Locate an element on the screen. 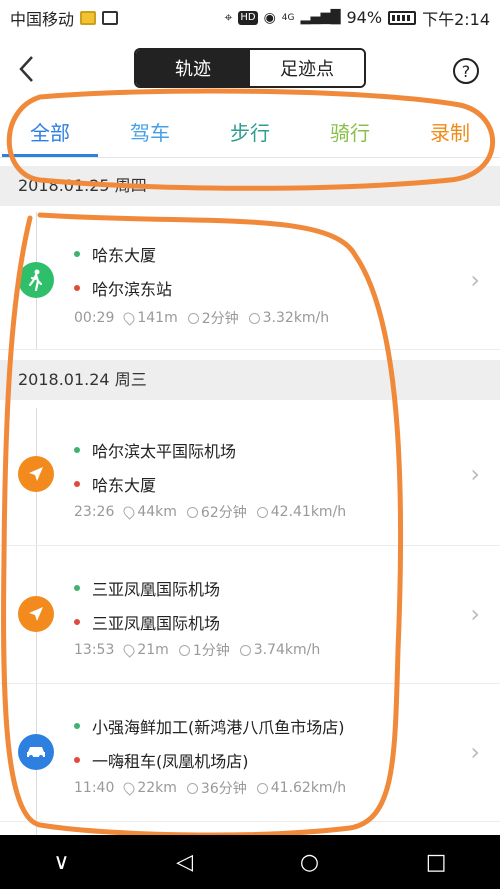 The image size is (500, 889). trip-meta: 13:53 21m 1分钟 3.74km/h is located at coordinates (197, 650).